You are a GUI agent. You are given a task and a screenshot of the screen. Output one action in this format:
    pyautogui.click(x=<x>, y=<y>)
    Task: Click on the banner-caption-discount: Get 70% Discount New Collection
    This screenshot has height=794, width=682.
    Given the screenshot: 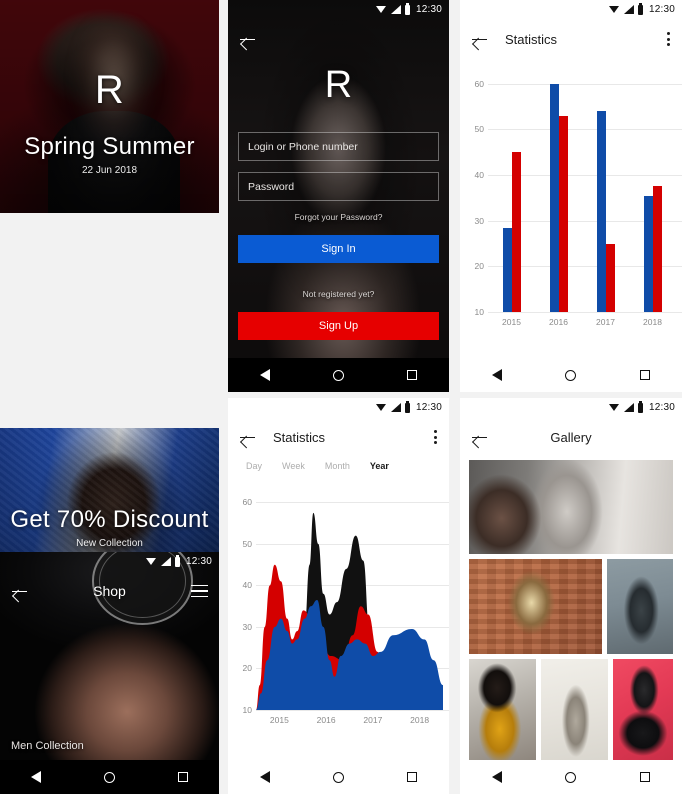 What is the action you would take?
    pyautogui.click(x=109, y=527)
    